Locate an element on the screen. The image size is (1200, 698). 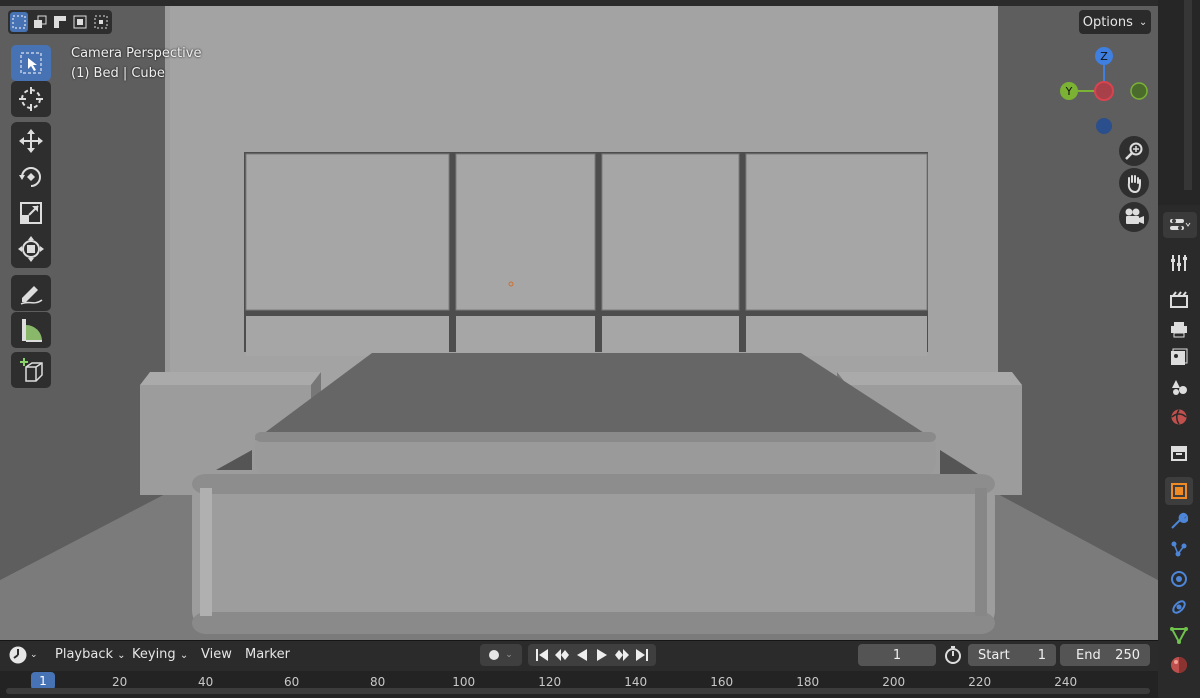
move-tool is located at coordinates (31, 141).